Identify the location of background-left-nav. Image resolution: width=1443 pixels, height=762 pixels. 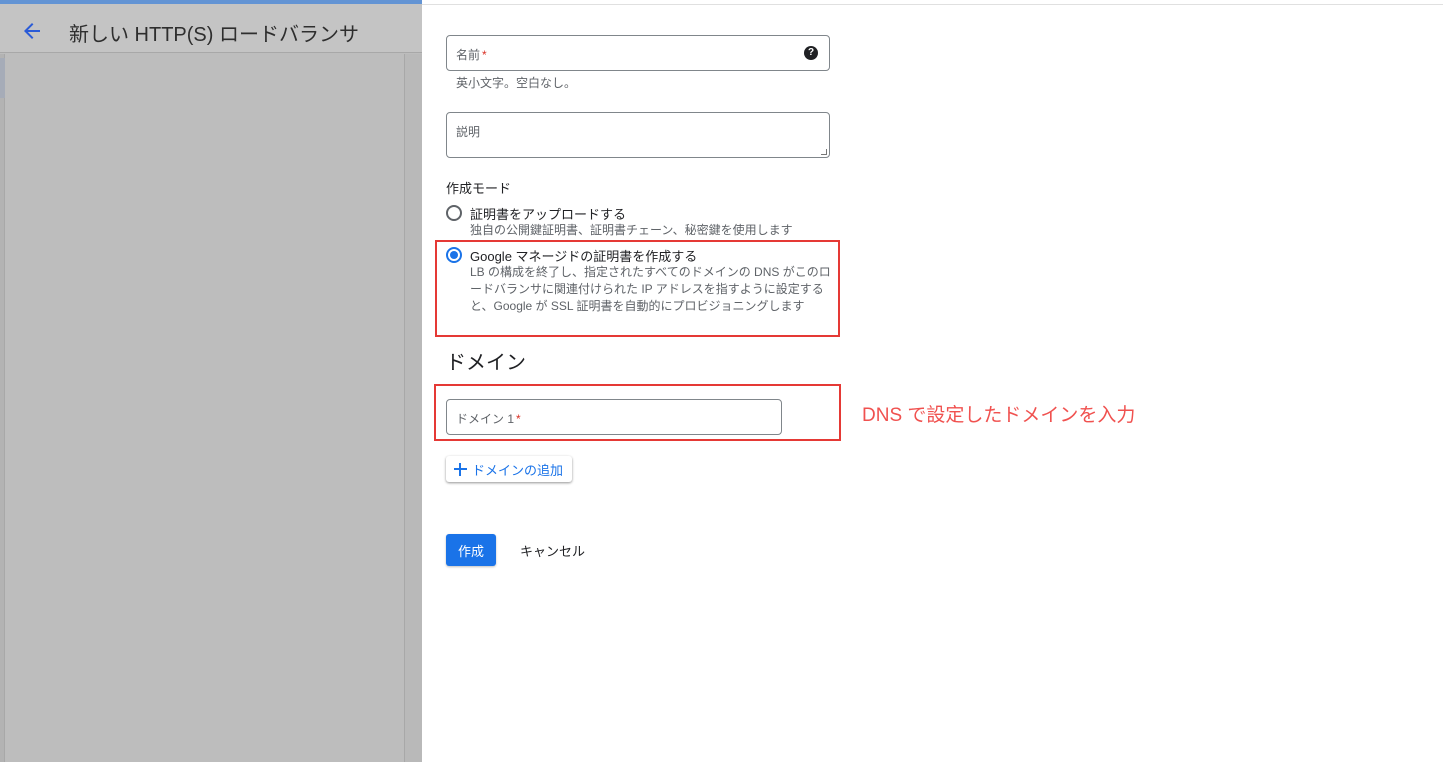
(2, 408).